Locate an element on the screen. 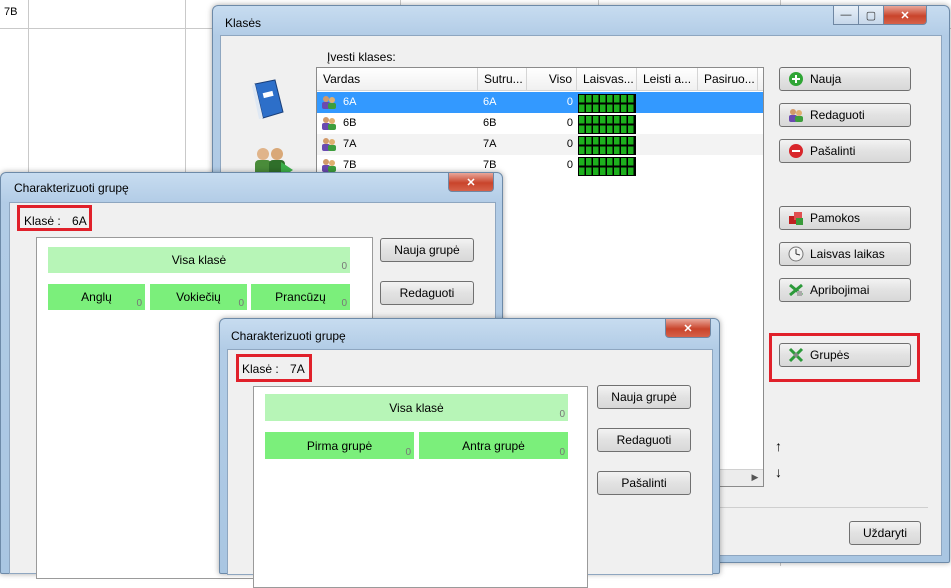 This screenshot has width=951, height=588. minimize-button: — is located at coordinates (846, 15).